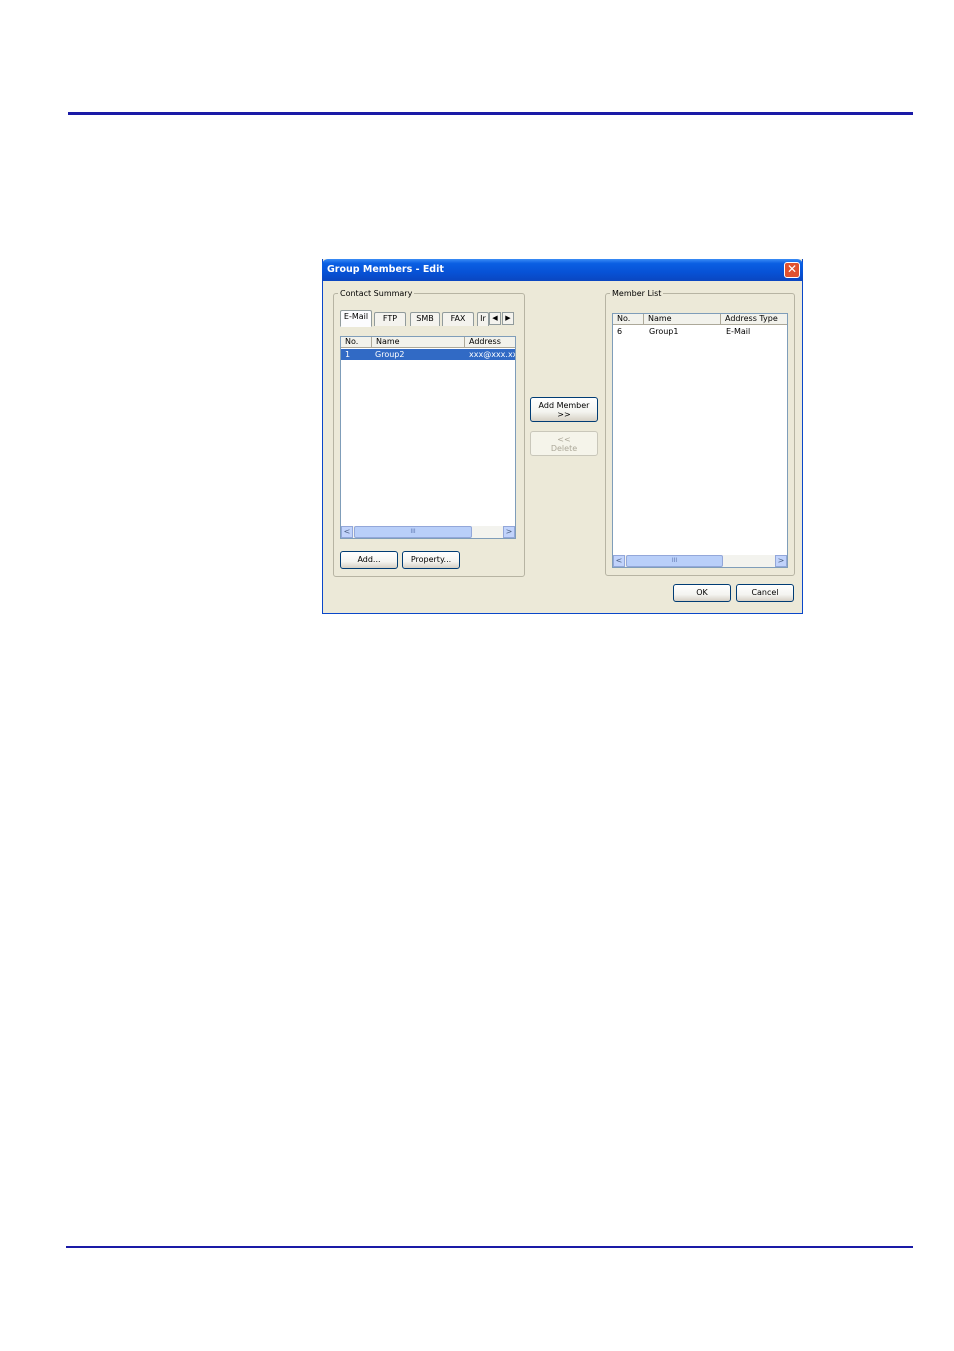  Describe the element at coordinates (738, 331) in the screenshot. I see `member-row-type: E-Mail` at that location.